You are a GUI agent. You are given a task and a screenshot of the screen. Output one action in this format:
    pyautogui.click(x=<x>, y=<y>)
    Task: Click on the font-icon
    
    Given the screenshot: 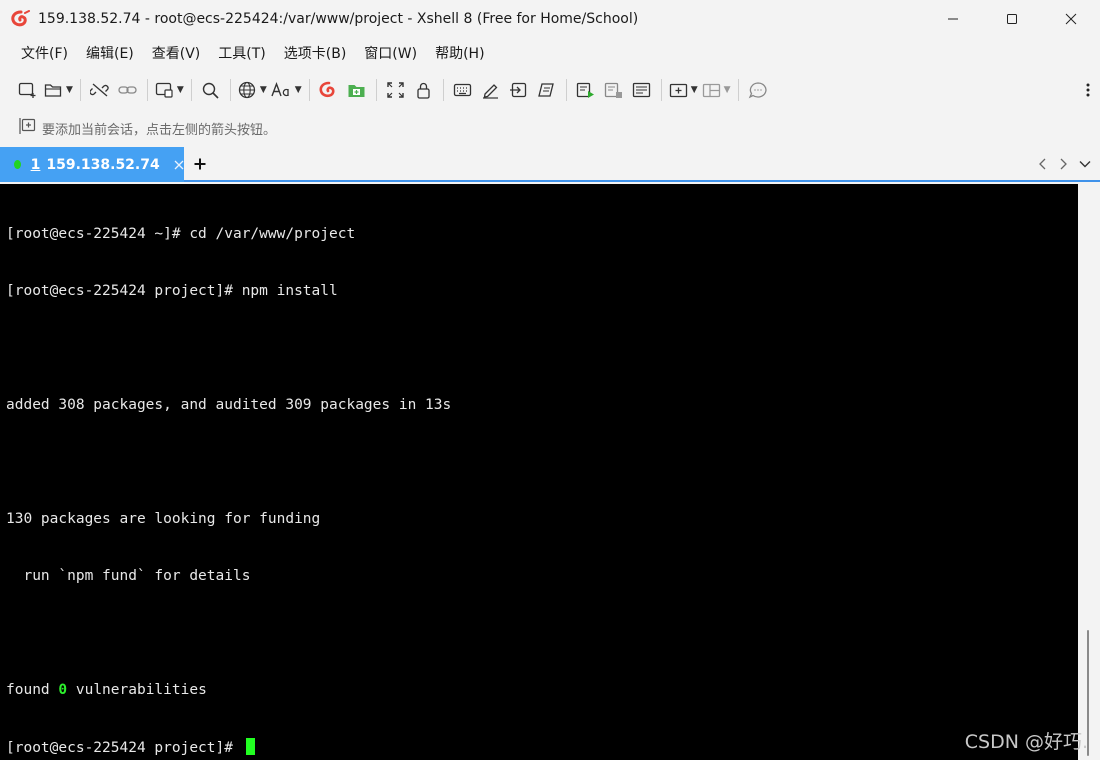 What is the action you would take?
    pyautogui.click(x=280, y=89)
    